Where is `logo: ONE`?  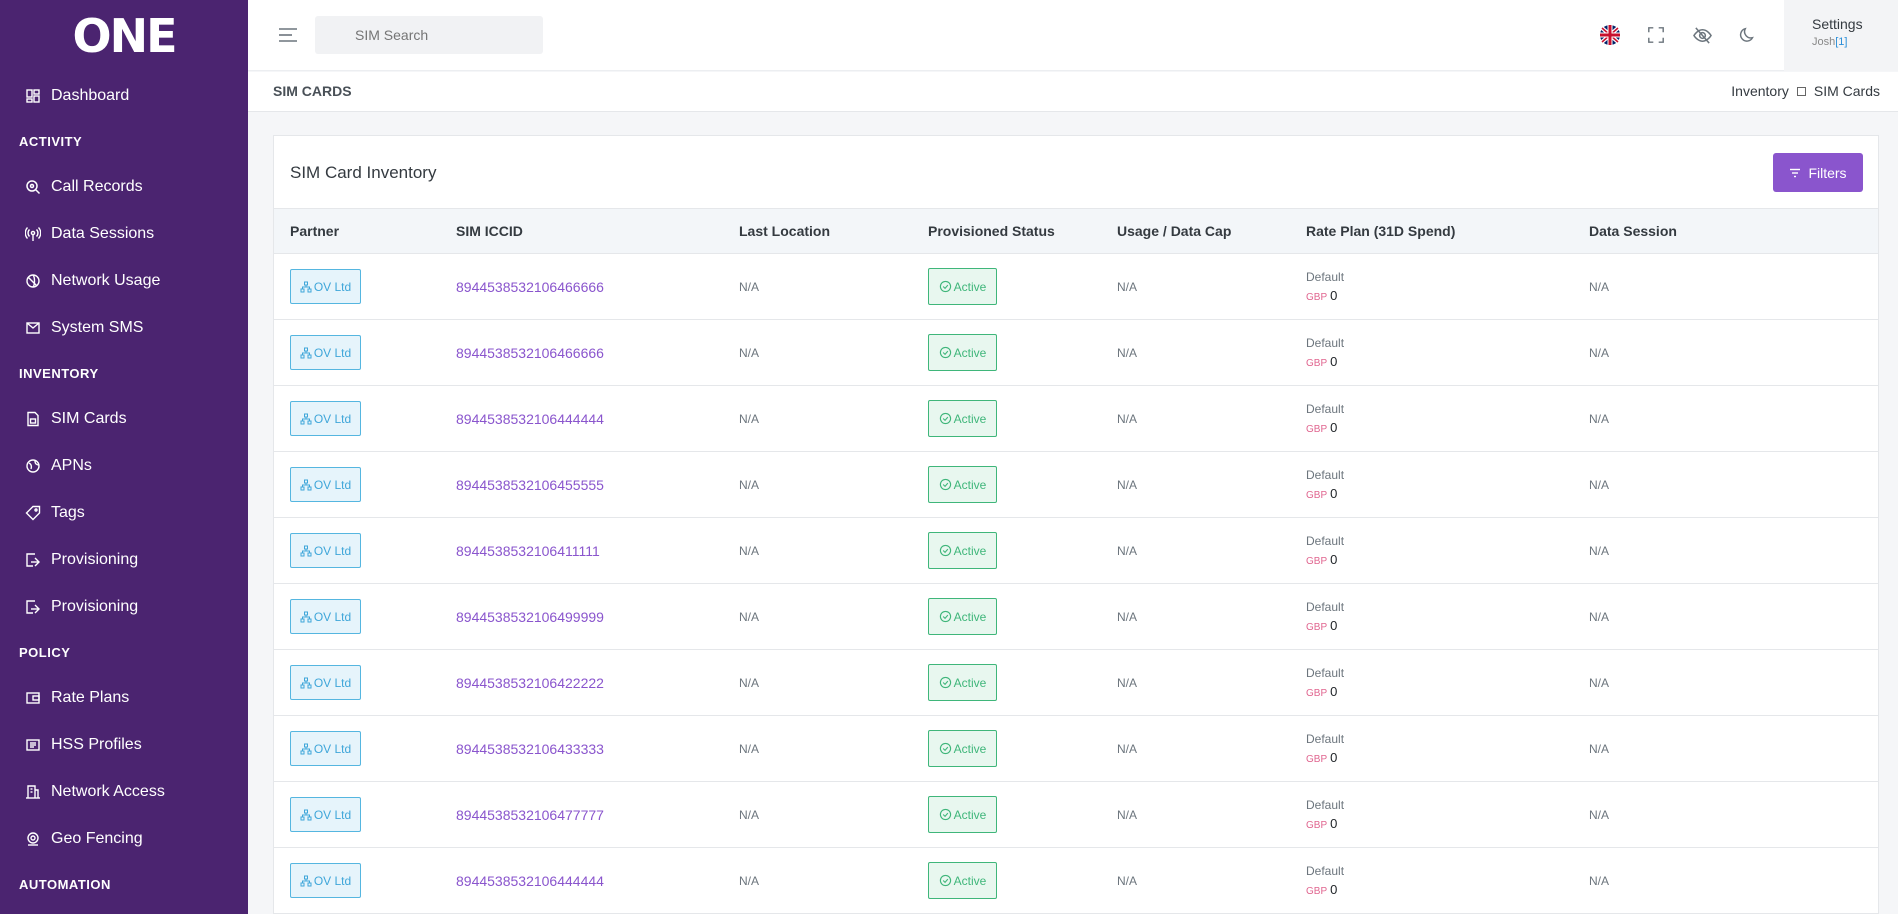 logo: ONE is located at coordinates (124, 36).